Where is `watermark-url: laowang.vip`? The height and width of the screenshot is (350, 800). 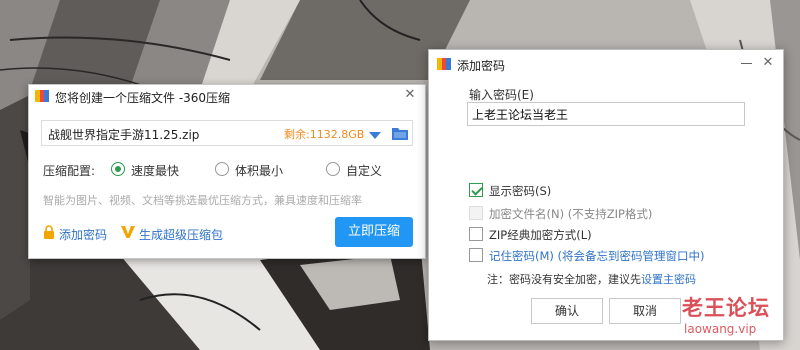
watermark-url: laowang.vip is located at coordinates (720, 329).